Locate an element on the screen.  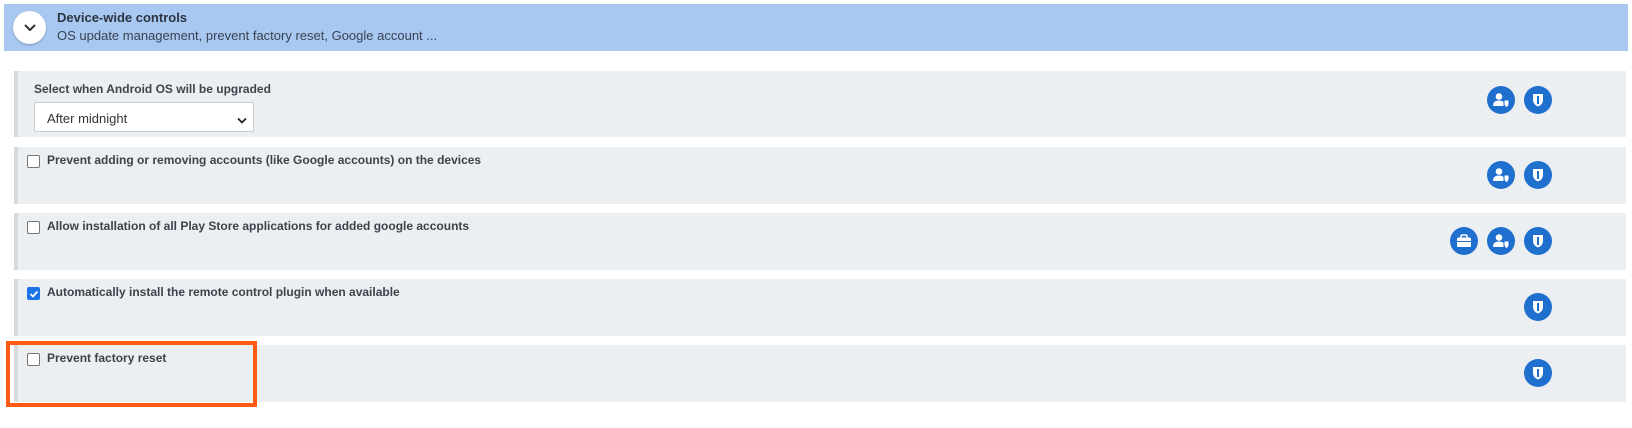
os-upgrade-select-value: After midnight is located at coordinates (87, 118).